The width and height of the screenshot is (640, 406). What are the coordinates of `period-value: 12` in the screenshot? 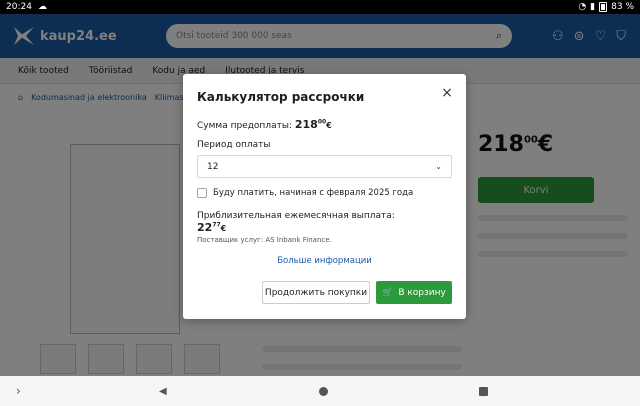 It's located at (213, 166).